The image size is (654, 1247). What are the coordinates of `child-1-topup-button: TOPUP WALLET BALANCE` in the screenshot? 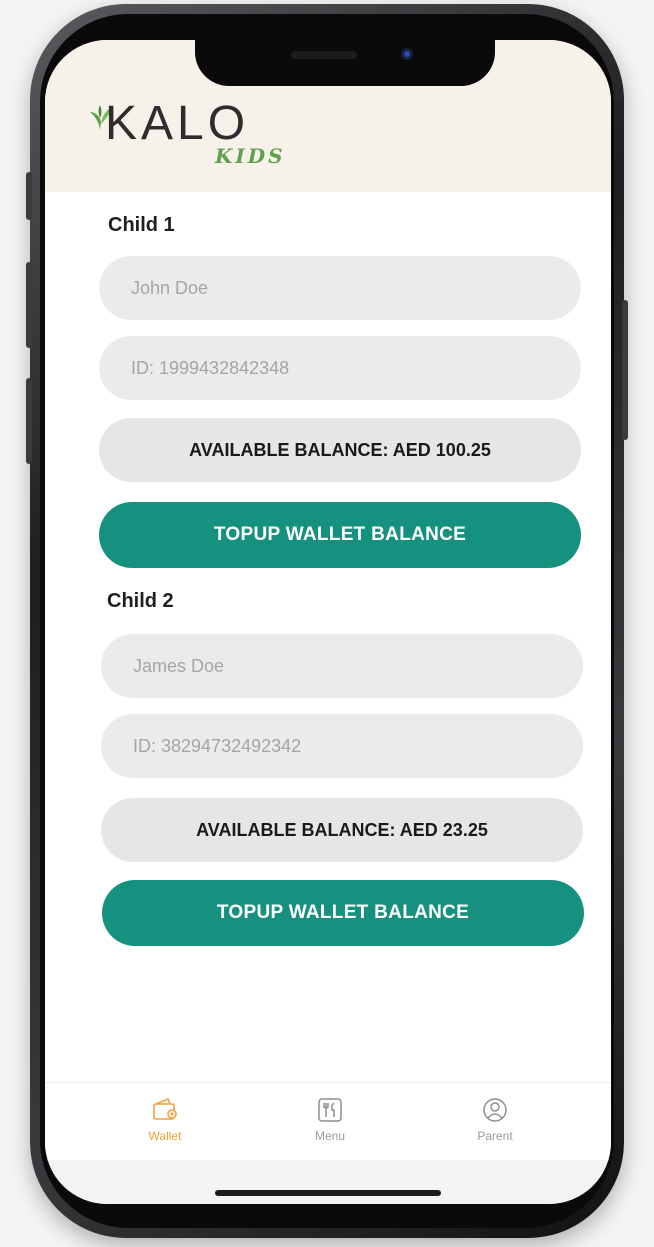 It's located at (340, 535).